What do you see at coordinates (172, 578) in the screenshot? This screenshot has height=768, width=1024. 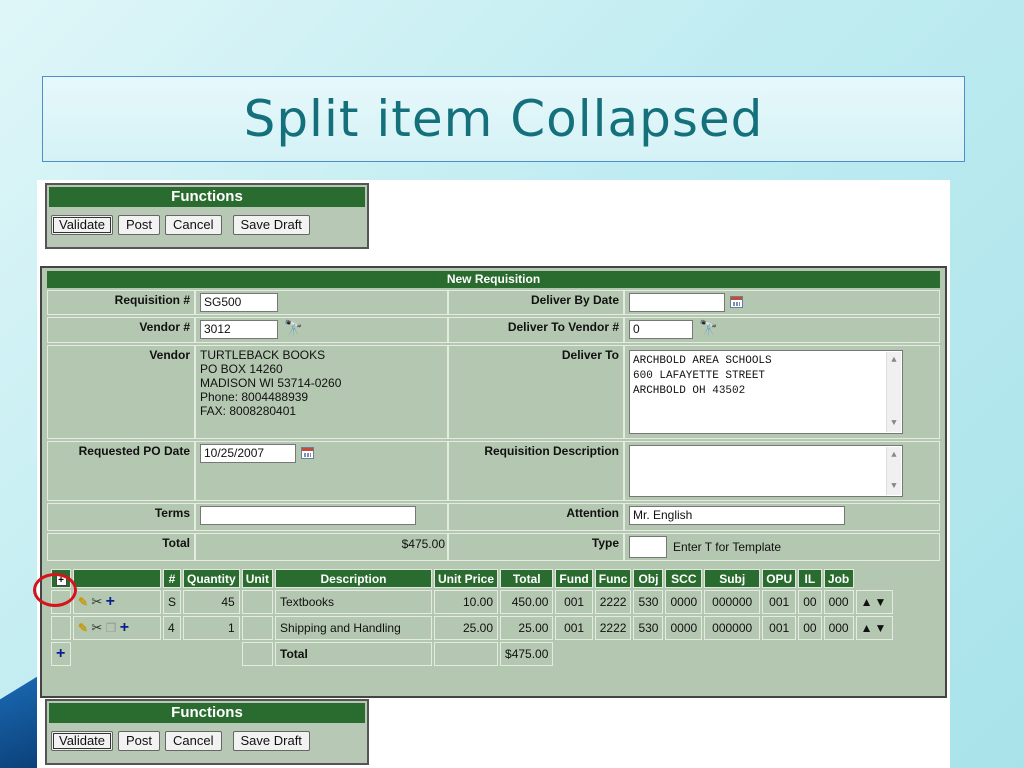 I see `col-header: #` at bounding box center [172, 578].